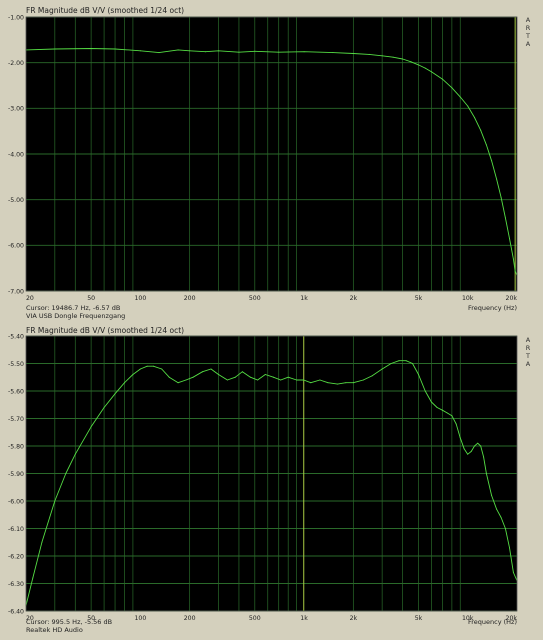 This screenshot has height=640, width=543. What do you see at coordinates (16, 529) in the screenshot?
I see `y-tick-label: -6.10` at bounding box center [16, 529].